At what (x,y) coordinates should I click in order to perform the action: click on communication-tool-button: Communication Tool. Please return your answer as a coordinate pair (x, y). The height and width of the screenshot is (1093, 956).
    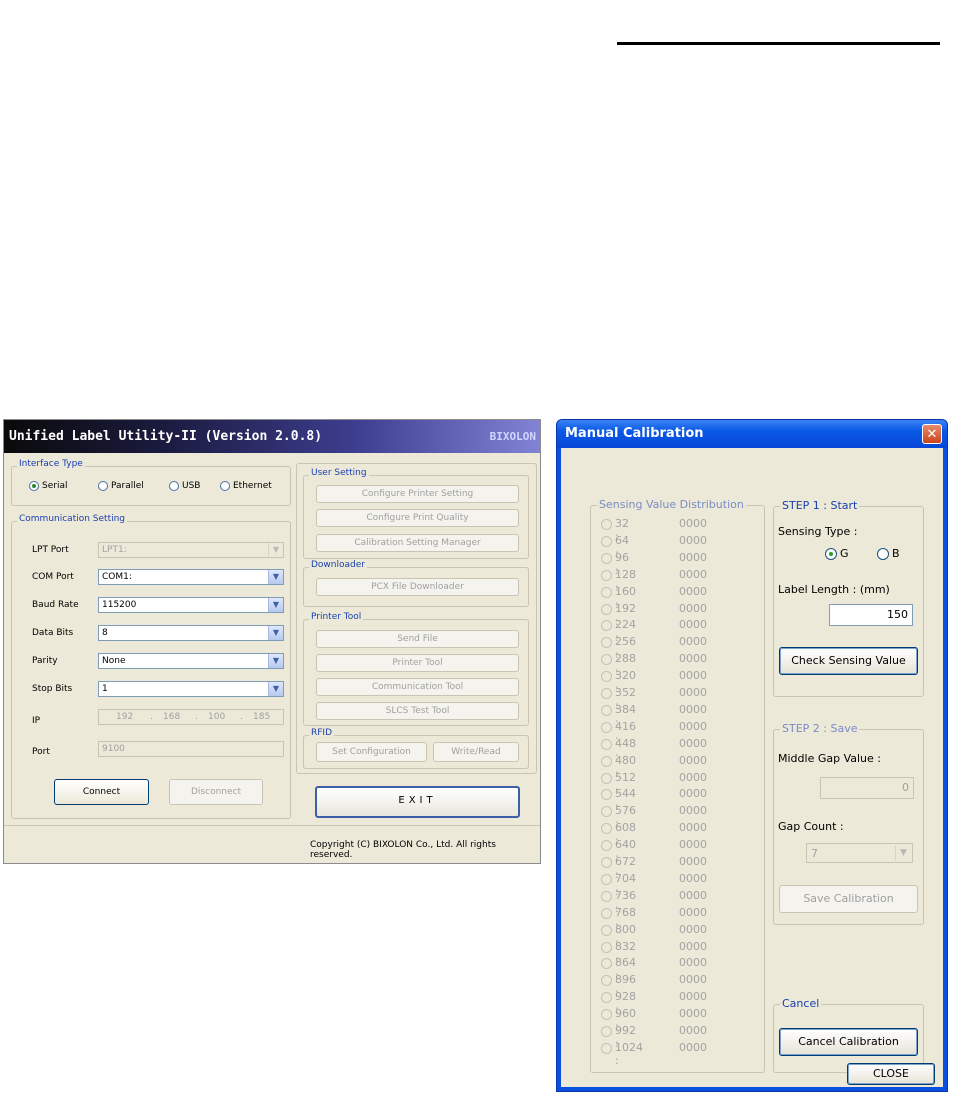
    Looking at the image, I should click on (417, 687).